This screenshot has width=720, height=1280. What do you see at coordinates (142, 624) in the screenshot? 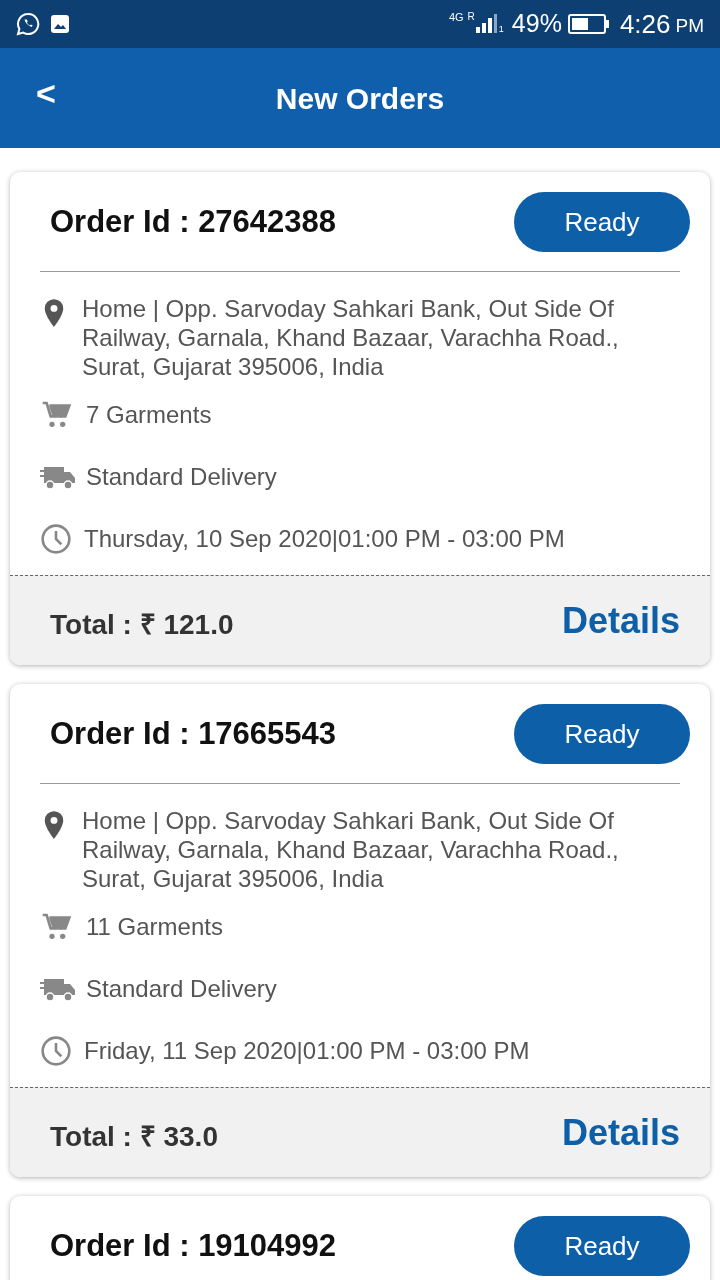
I see `order-total: Total : ₹ 121.0` at bounding box center [142, 624].